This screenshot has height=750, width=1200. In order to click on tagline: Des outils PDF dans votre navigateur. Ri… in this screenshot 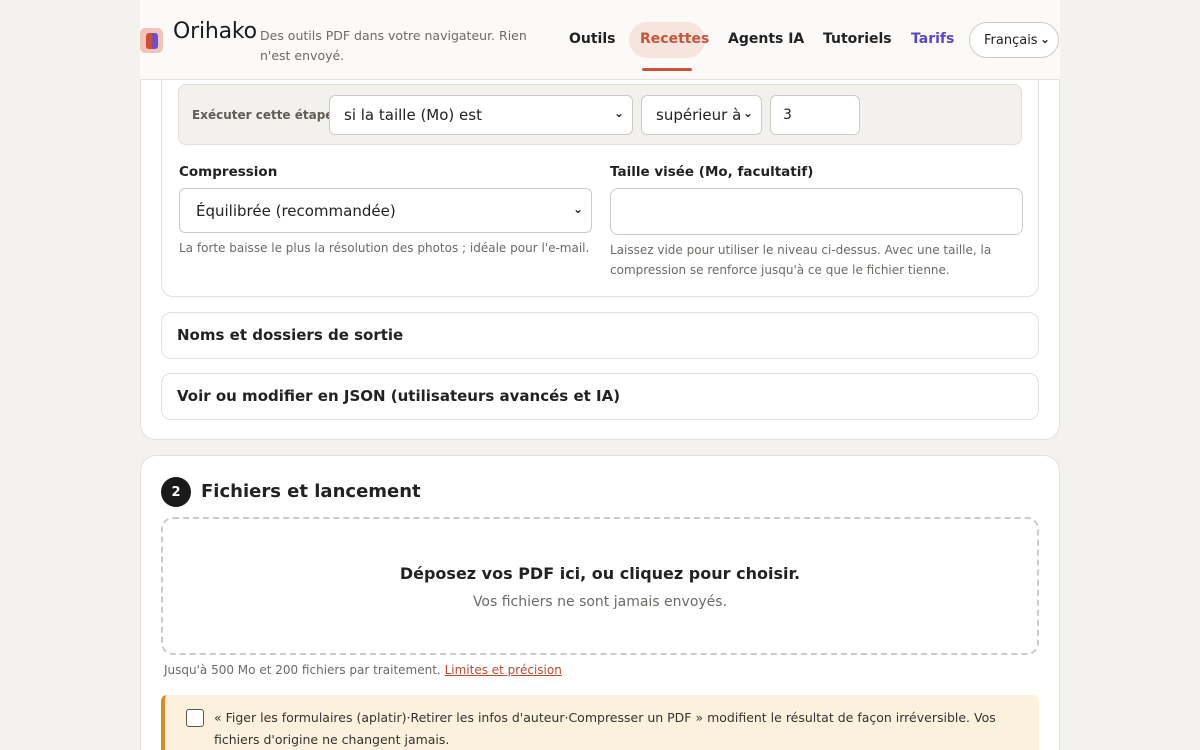, I will do `click(393, 45)`.